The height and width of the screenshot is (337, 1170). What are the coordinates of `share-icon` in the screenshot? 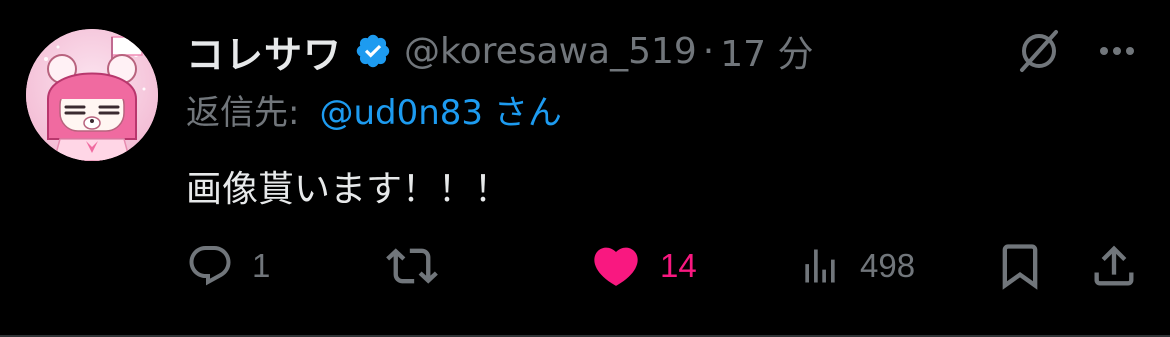 It's located at (1114, 265).